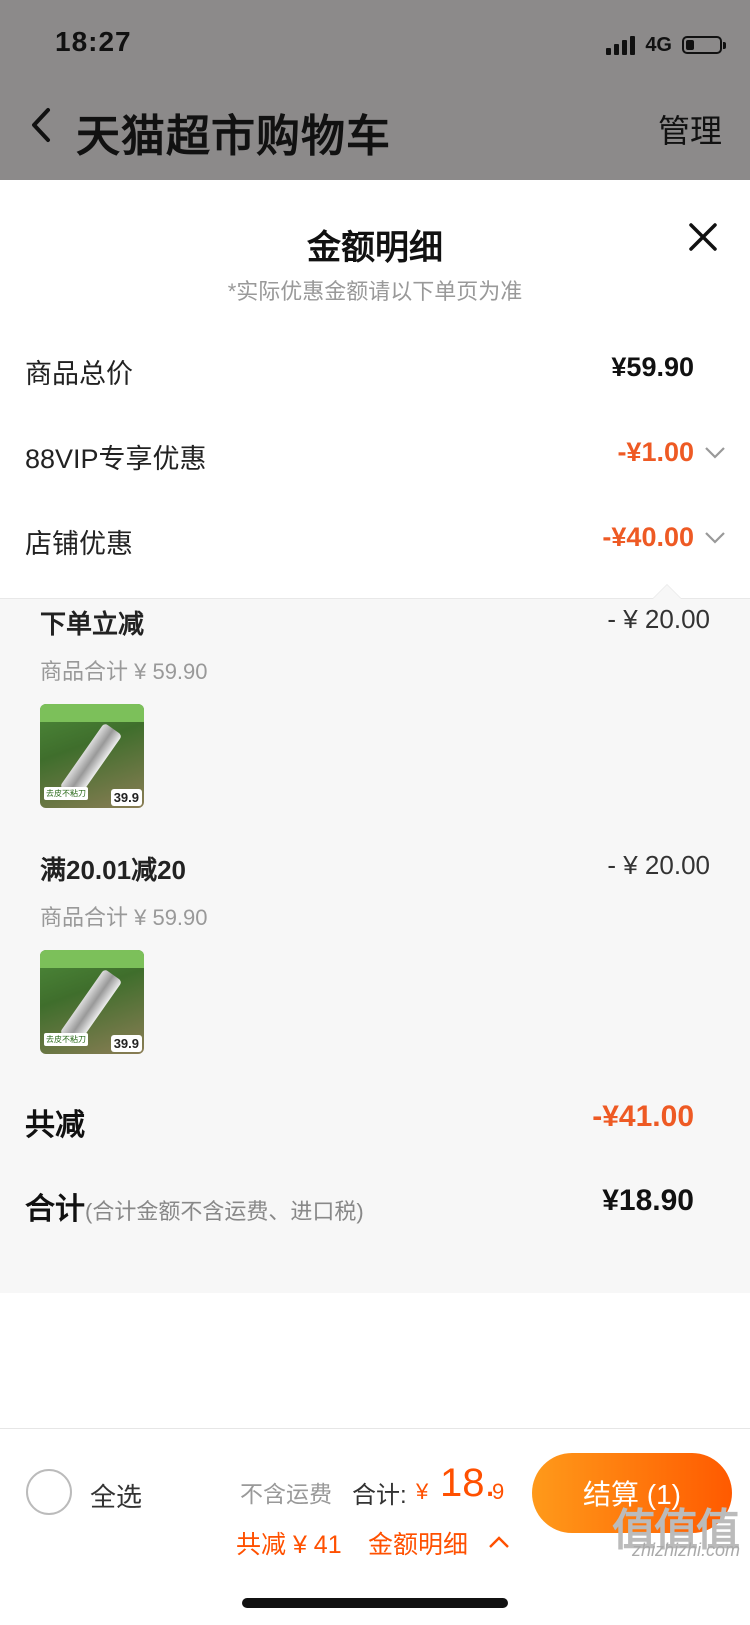 Image resolution: width=750 pixels, height=1625 pixels. What do you see at coordinates (704, 45) in the screenshot?
I see `battery-icon` at bounding box center [704, 45].